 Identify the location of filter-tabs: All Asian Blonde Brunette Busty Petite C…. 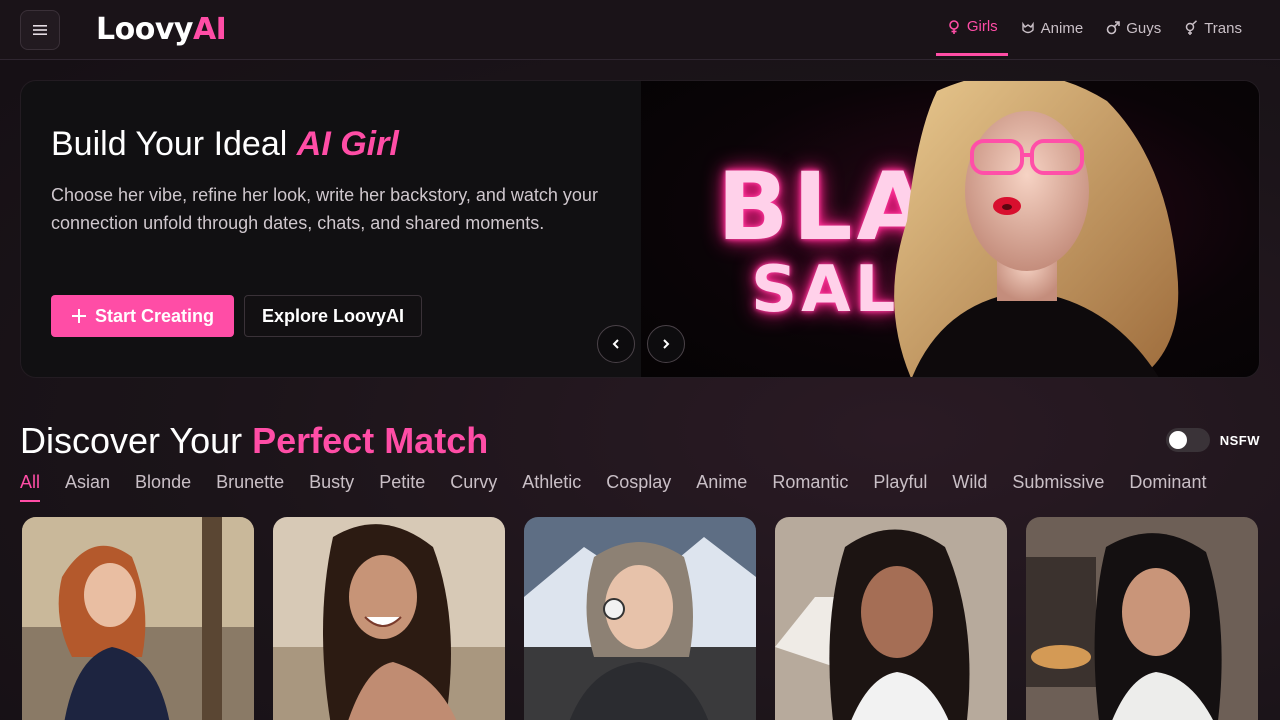
(613, 487).